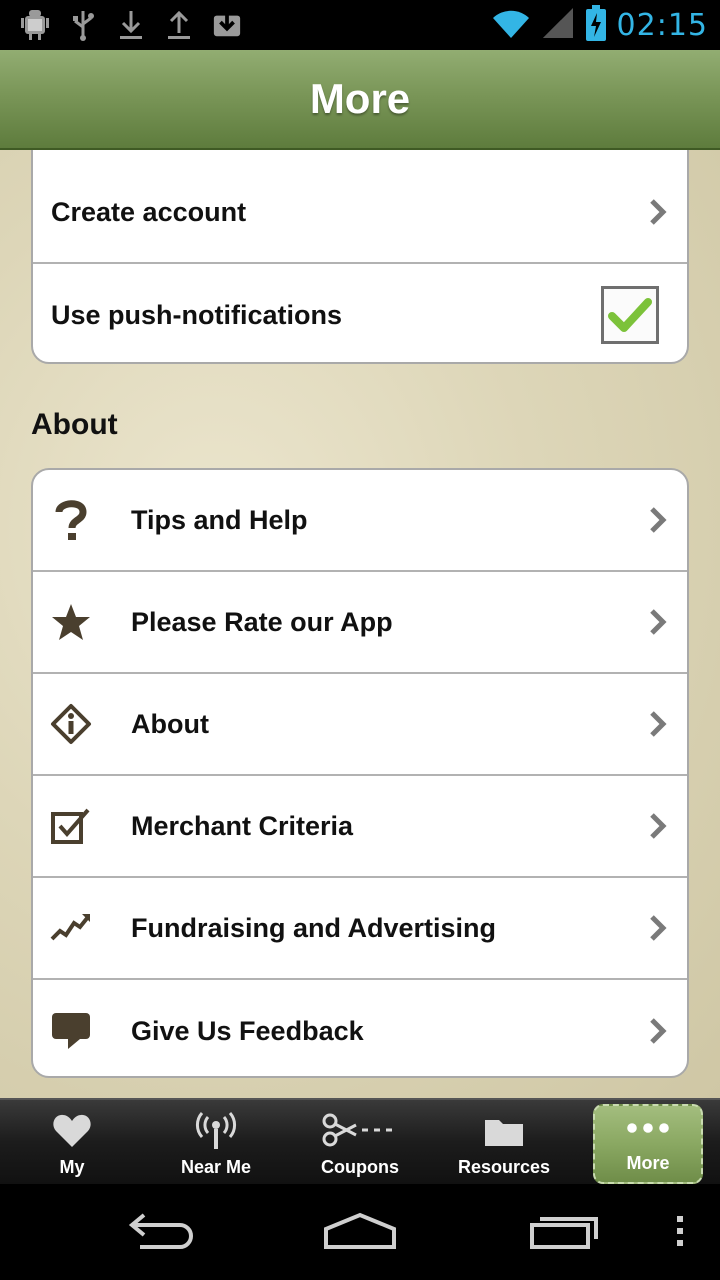 This screenshot has width=720, height=1280. Describe the element at coordinates (648, 1127) in the screenshot. I see `more-dots-icon` at that location.